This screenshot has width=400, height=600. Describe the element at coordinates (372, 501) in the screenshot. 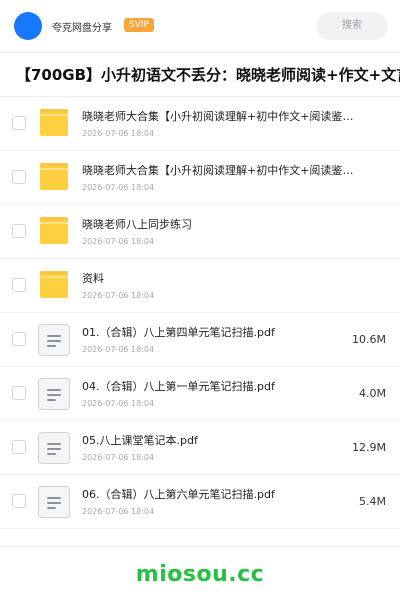

I see `file-size: 5.4M` at that location.